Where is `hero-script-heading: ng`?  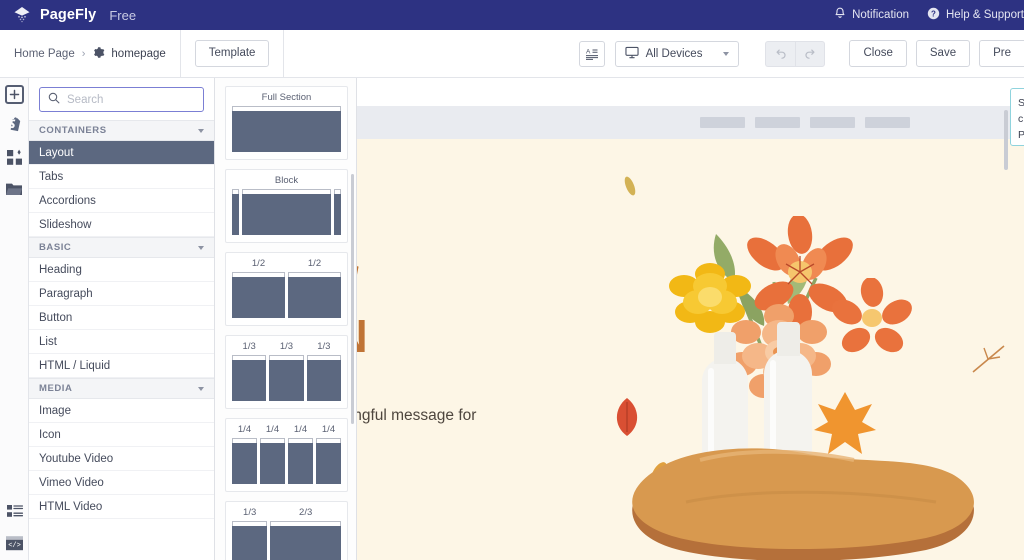 hero-script-heading: ng is located at coordinates (359, 277).